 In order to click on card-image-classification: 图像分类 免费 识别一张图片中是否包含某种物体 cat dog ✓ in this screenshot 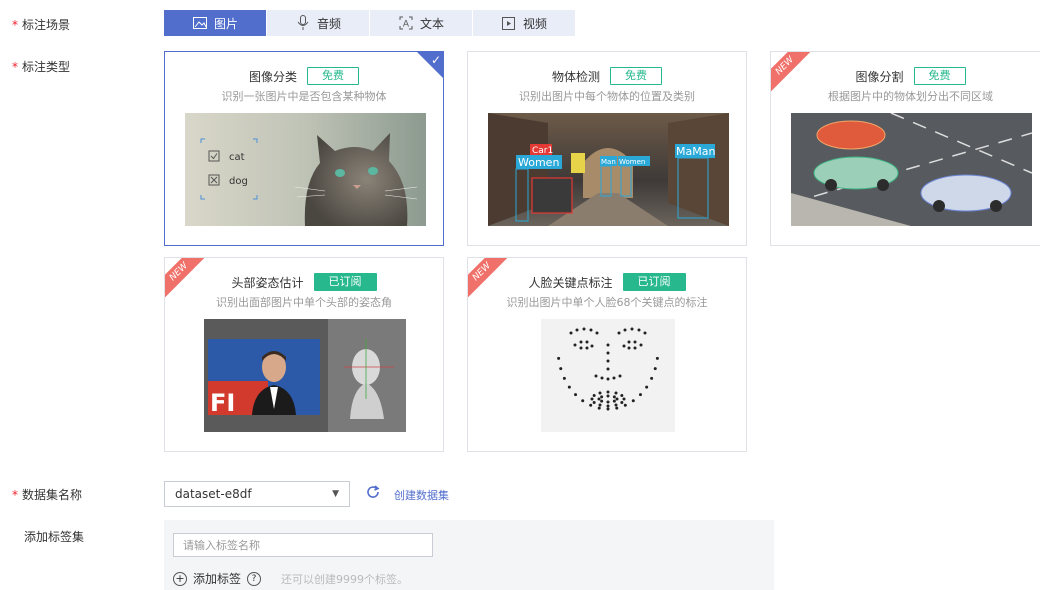, I will do `click(304, 148)`.